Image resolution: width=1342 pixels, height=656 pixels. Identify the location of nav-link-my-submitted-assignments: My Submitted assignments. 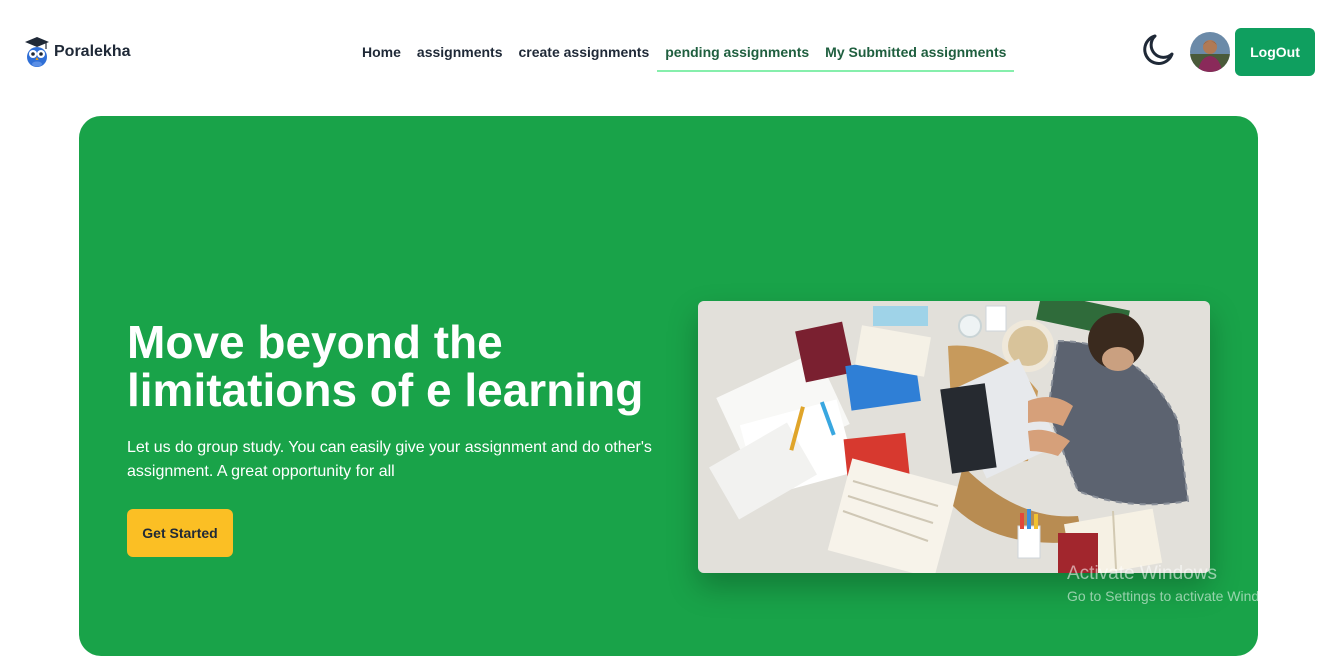
(916, 51).